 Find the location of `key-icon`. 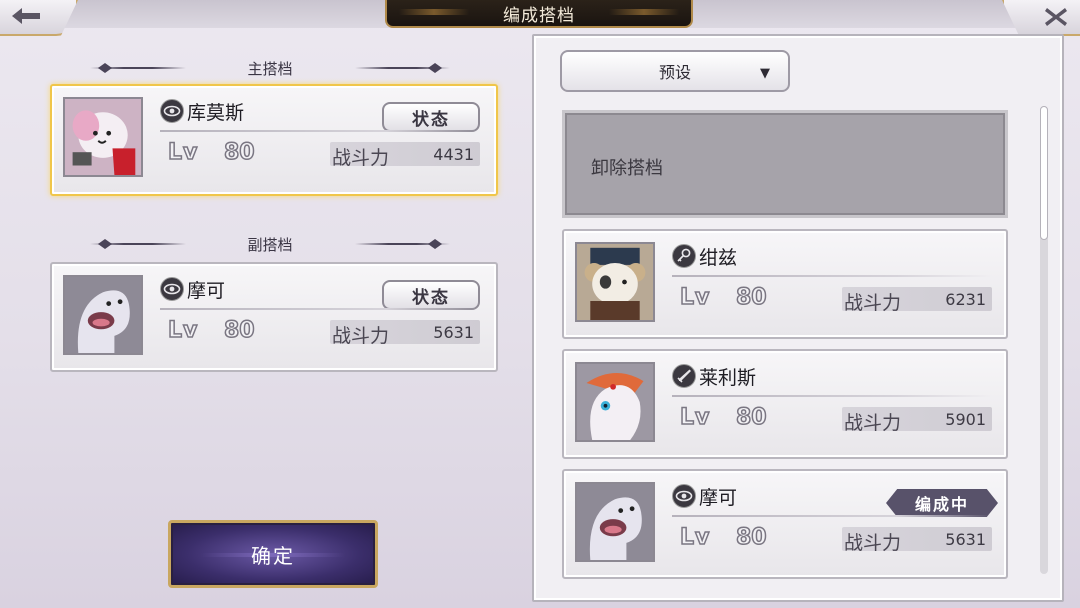

key-icon is located at coordinates (684, 256).